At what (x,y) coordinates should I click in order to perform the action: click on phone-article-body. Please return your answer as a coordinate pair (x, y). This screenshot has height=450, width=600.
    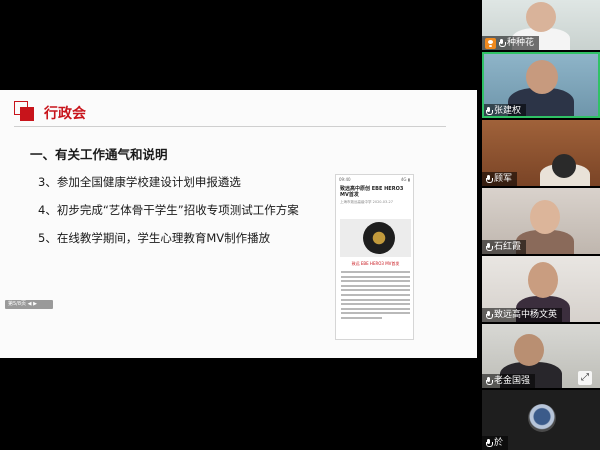
    Looking at the image, I should click on (375, 296).